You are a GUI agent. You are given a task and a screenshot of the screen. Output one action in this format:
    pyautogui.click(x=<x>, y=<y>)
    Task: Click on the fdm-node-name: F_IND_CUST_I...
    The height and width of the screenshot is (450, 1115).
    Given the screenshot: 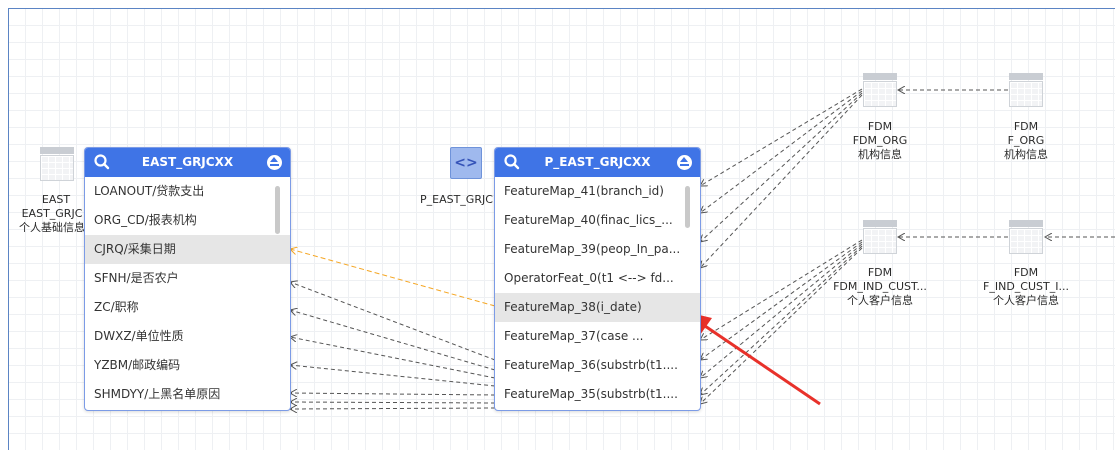 What is the action you would take?
    pyautogui.click(x=1026, y=286)
    